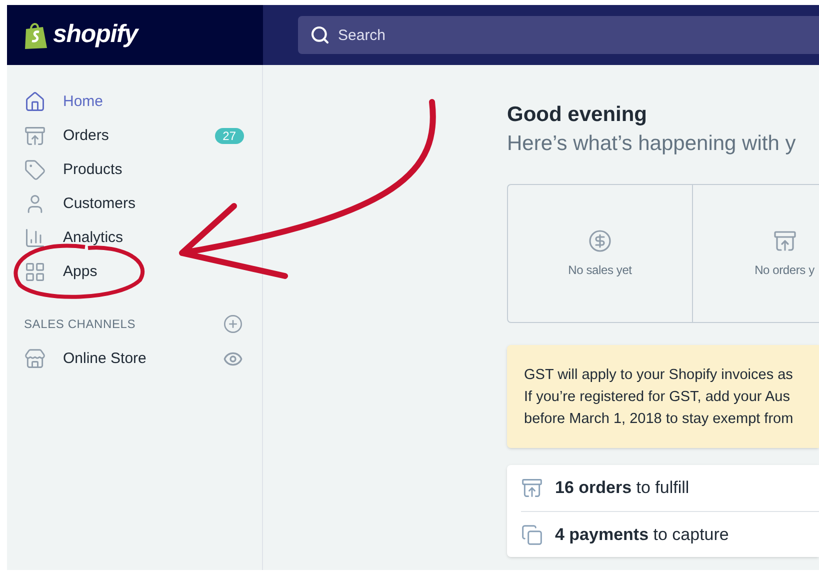 This screenshot has height=573, width=819. Describe the element at coordinates (35, 102) in the screenshot. I see `home-icon` at that location.